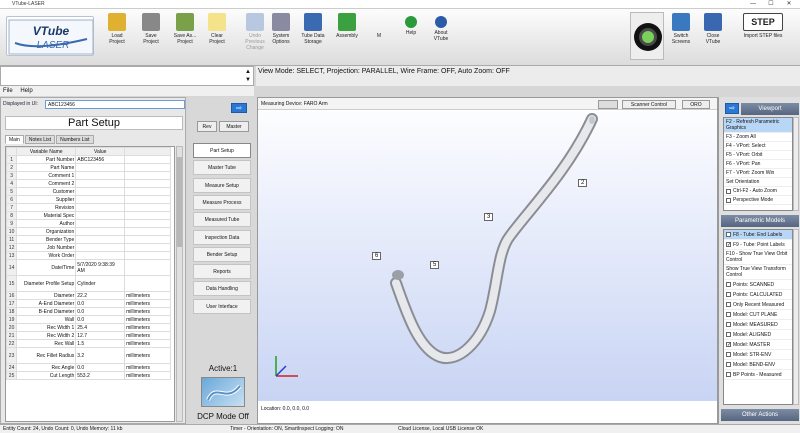 The image size is (800, 433). What do you see at coordinates (758, 375) in the screenshot?
I see `parametric-model-item: BP Points - Measured` at bounding box center [758, 375].